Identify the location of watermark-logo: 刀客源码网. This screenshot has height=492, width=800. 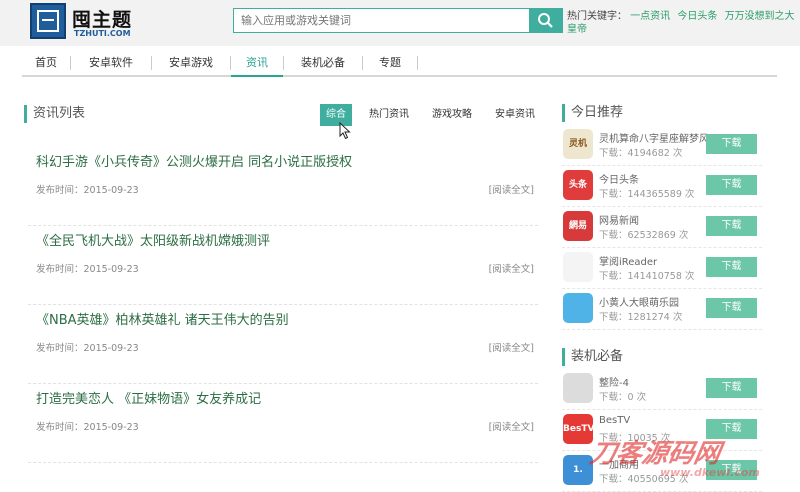
(655, 454).